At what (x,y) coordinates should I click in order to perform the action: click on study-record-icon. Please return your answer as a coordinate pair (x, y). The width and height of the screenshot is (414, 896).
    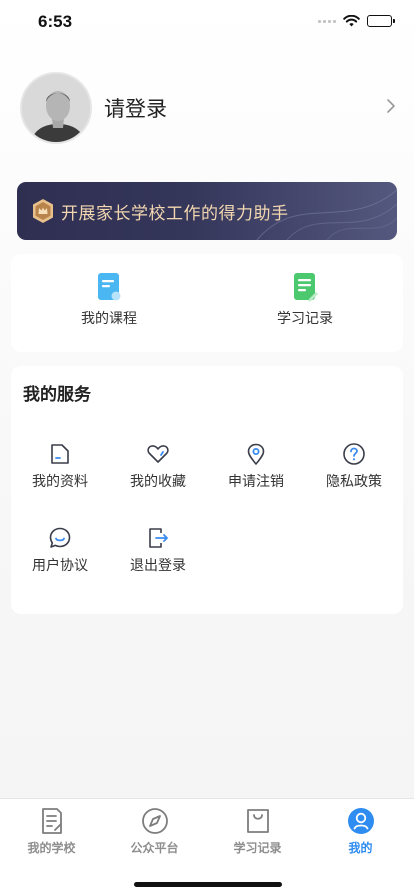
    Looking at the image, I should click on (306, 287).